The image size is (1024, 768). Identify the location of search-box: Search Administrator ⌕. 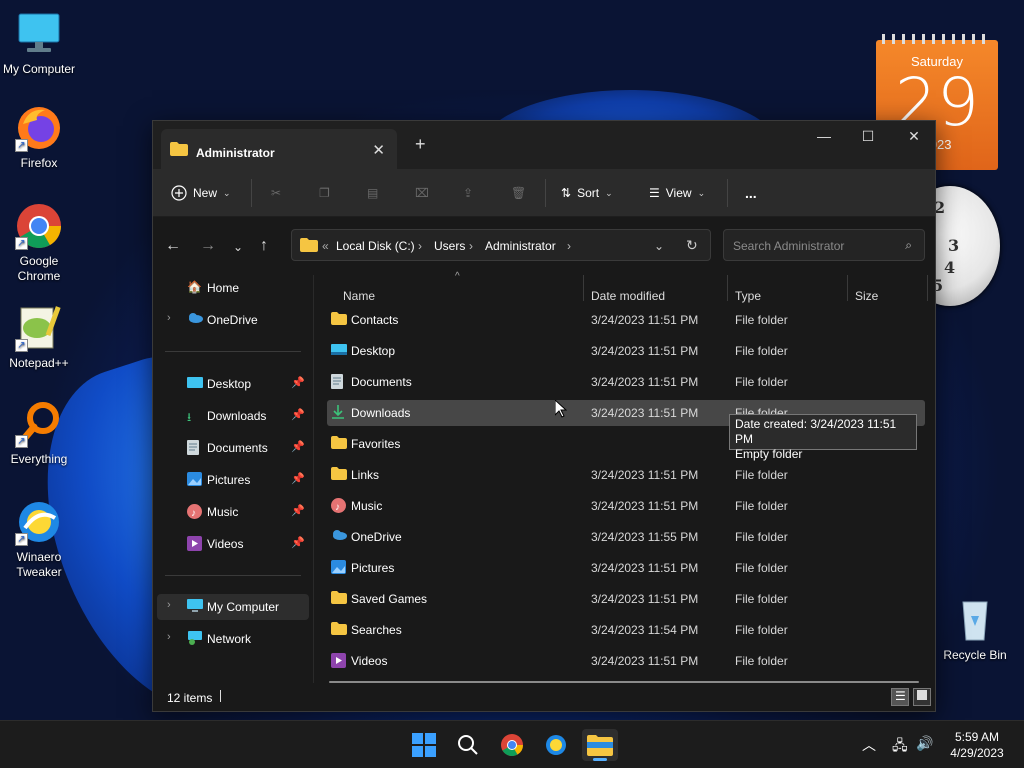
(824, 245).